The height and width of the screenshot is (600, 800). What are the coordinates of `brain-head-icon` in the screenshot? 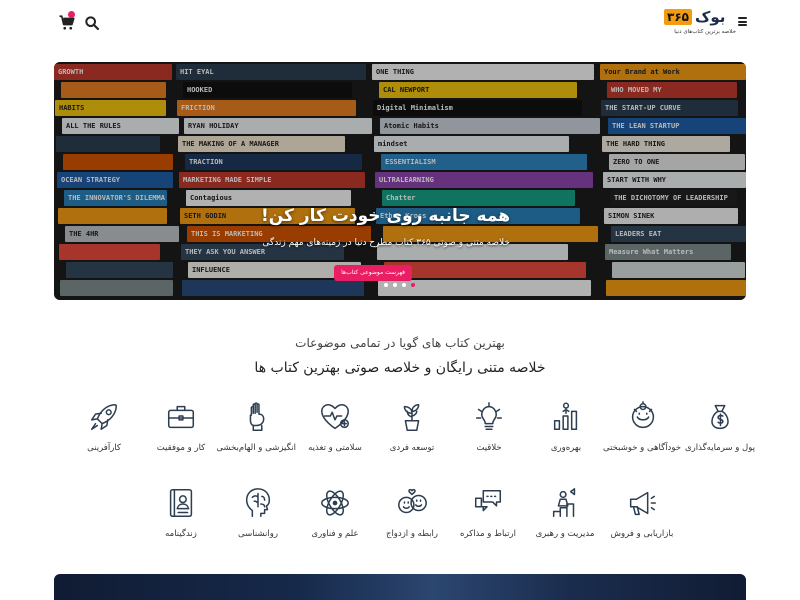 It's located at (258, 502).